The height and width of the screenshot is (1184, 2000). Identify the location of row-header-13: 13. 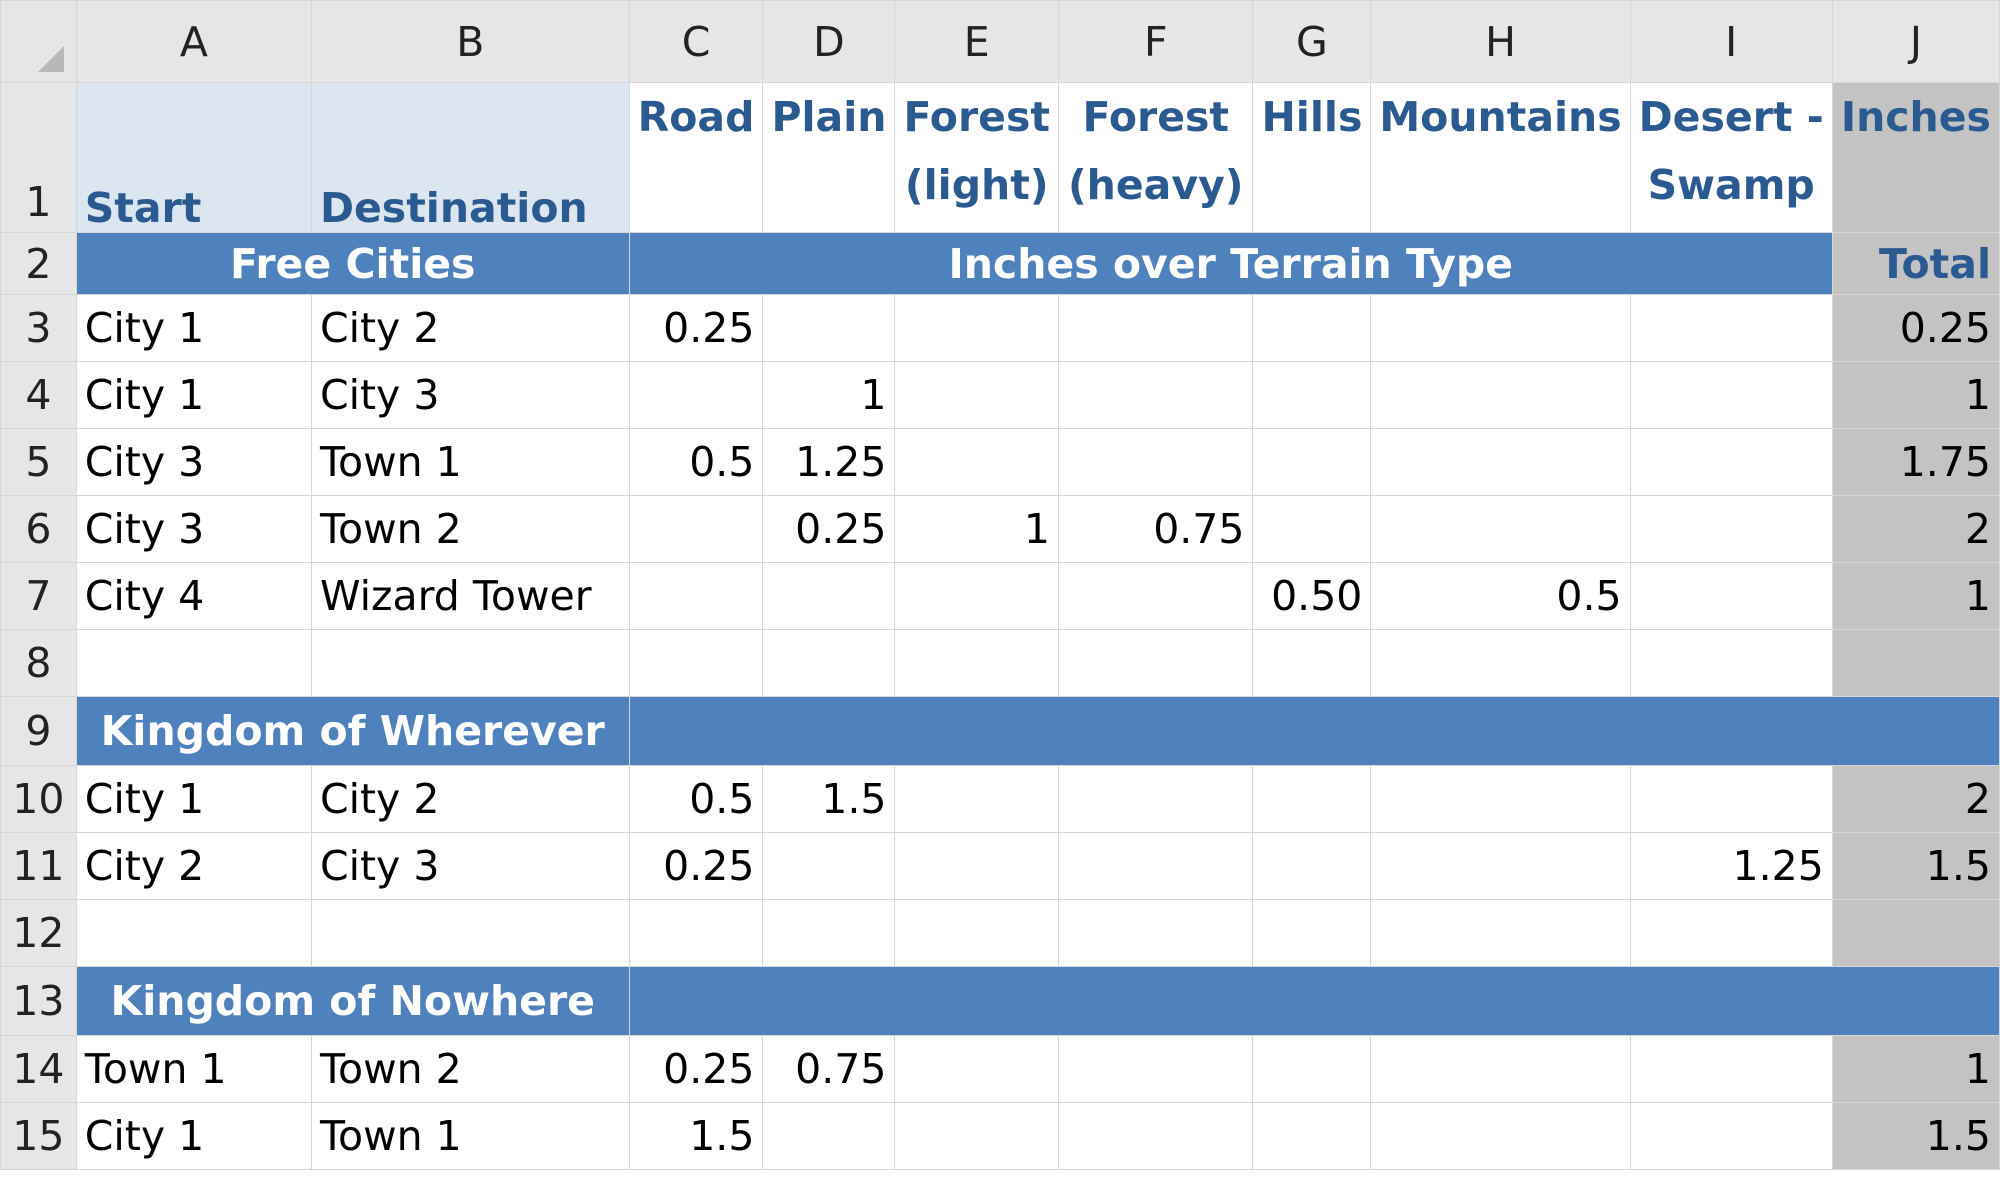
(38, 1001).